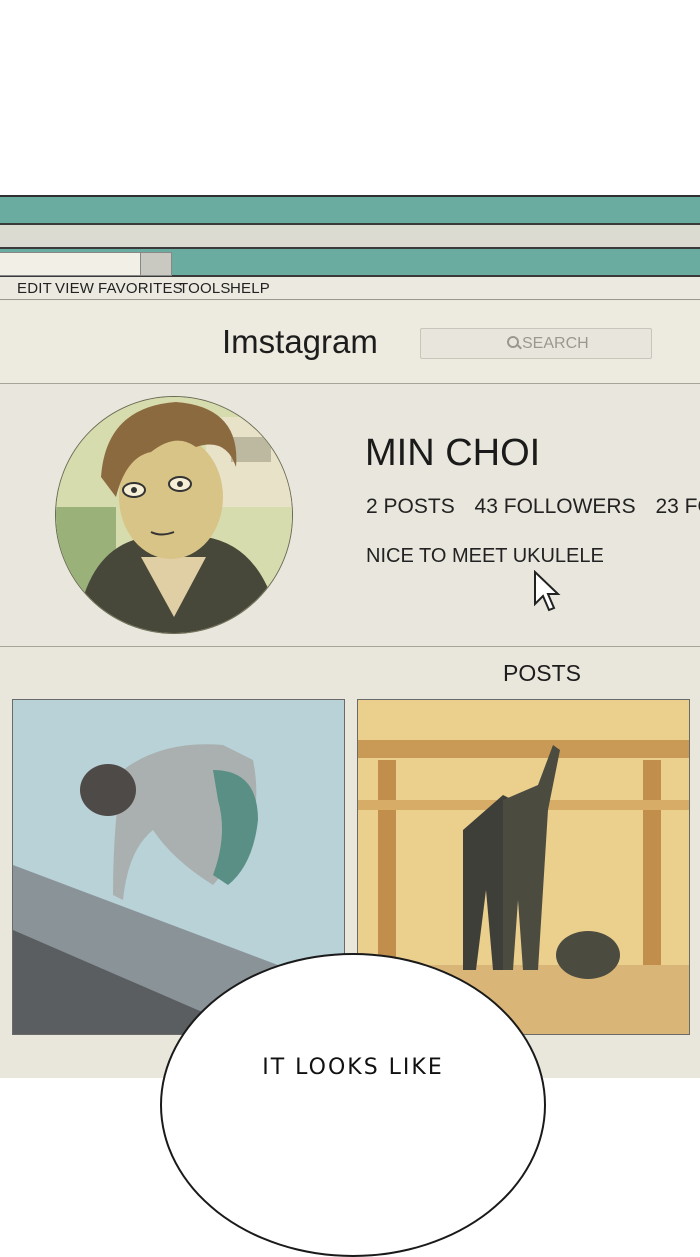 This screenshot has width=700, height=1257. What do you see at coordinates (350, 288) in the screenshot?
I see `menu-bar: EDIT VIEW FAVORITES TOOLS HELP` at bounding box center [350, 288].